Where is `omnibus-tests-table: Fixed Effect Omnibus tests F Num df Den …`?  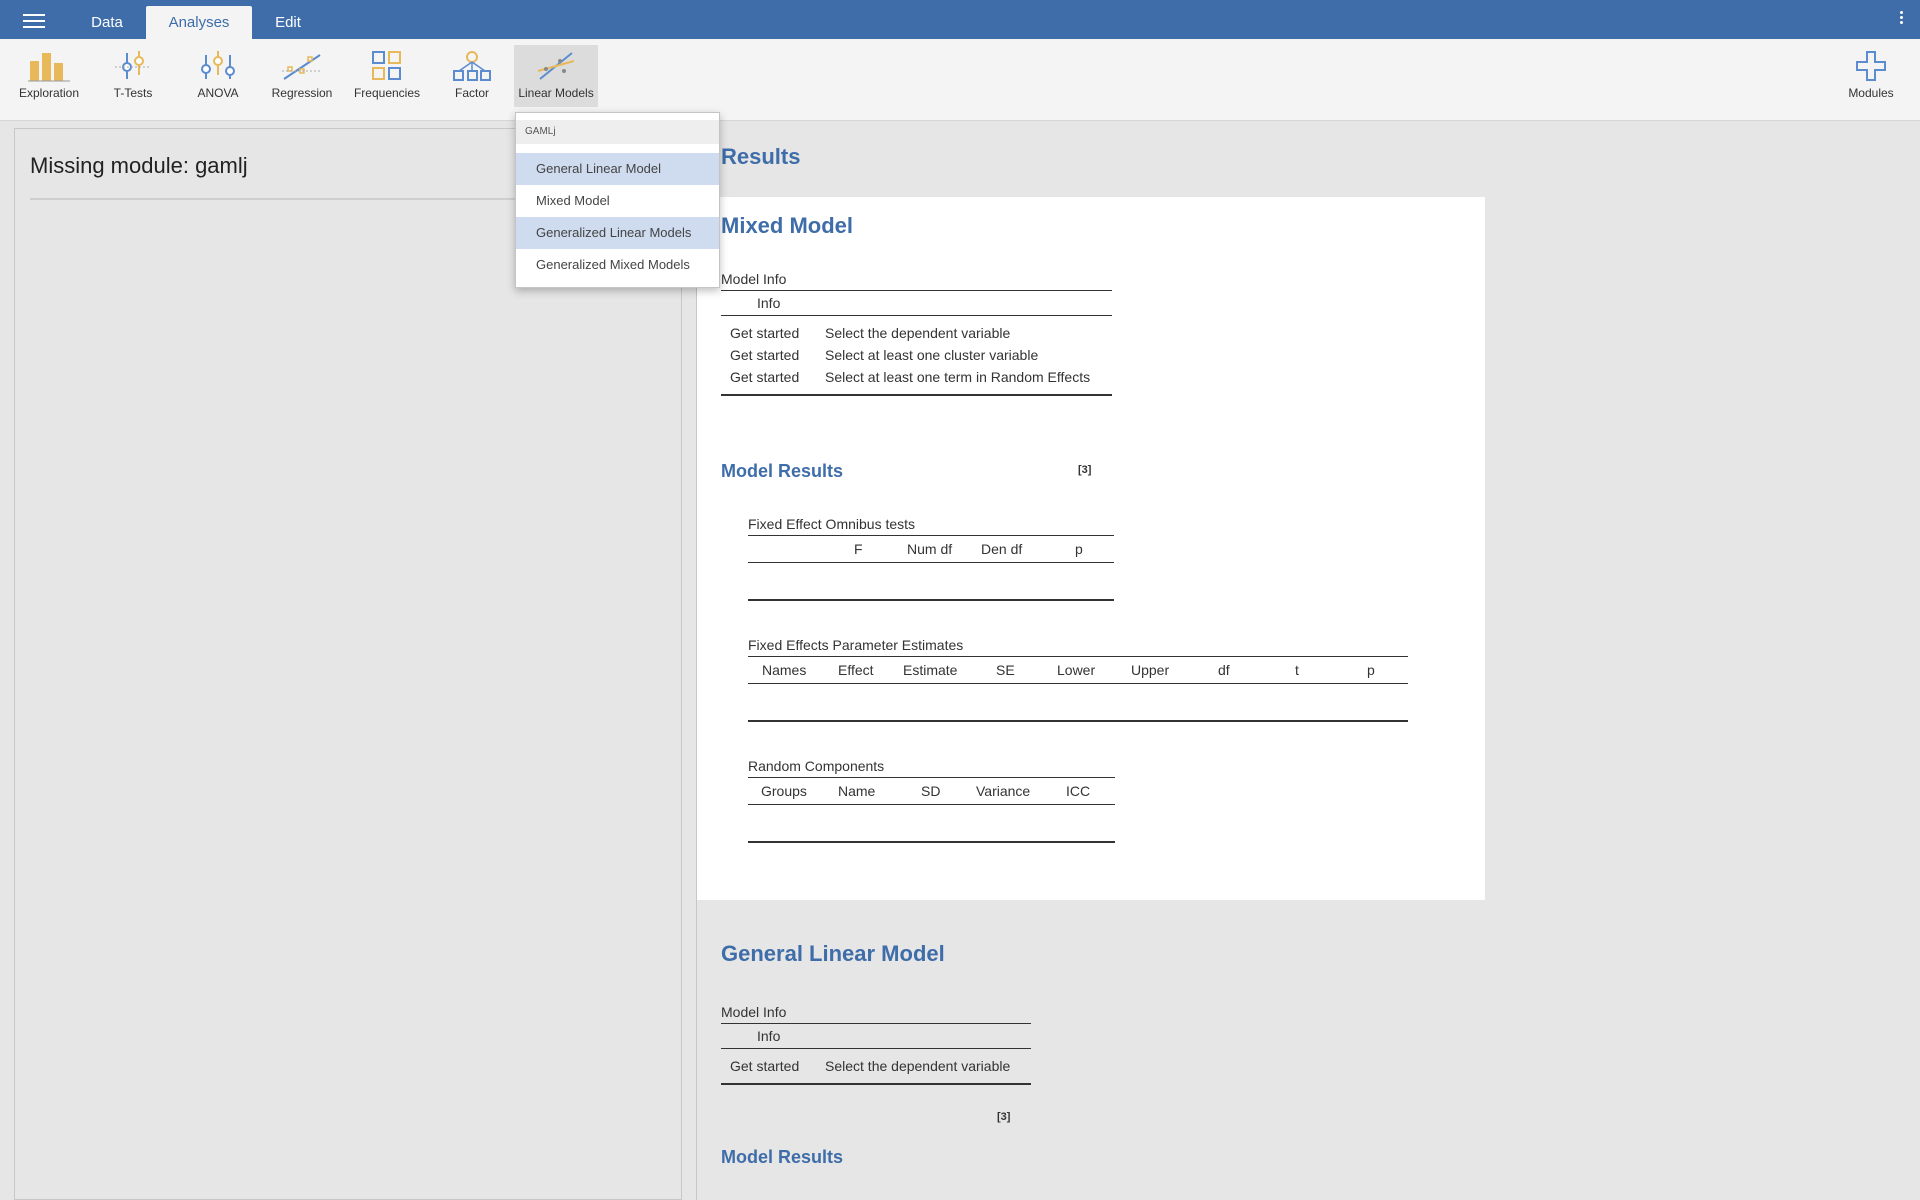 omnibus-tests-table: Fixed Effect Omnibus tests F Num df Den … is located at coordinates (931, 557).